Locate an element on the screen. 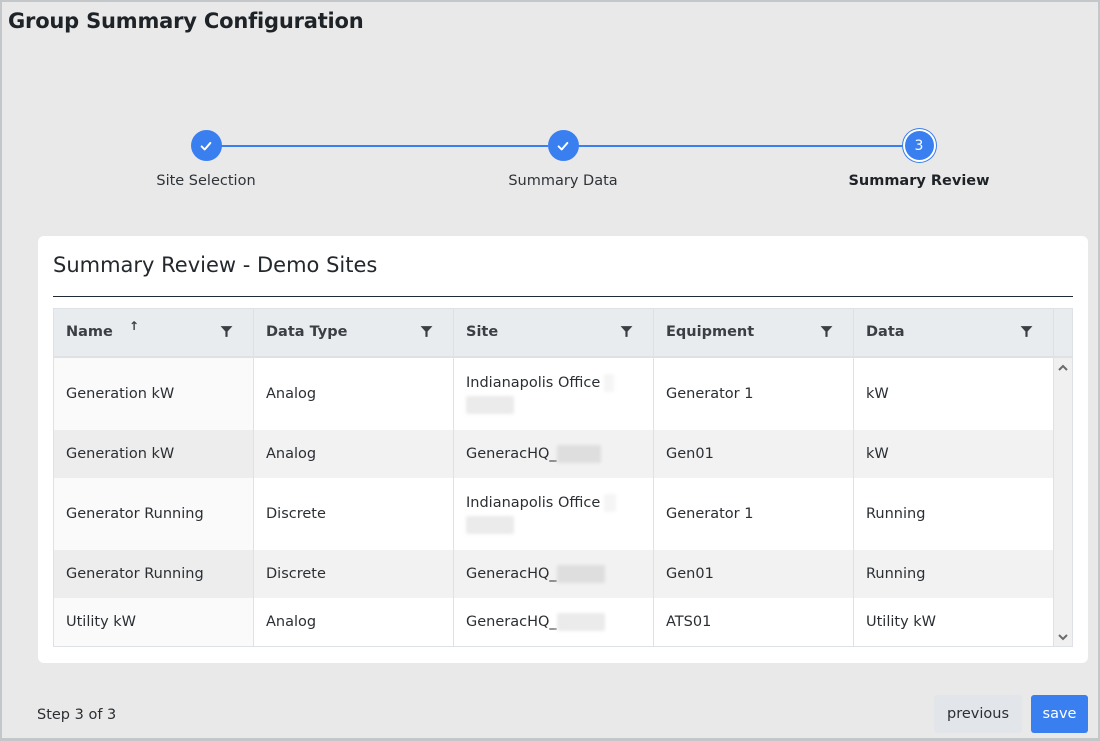  step-summary-data: Summary Data is located at coordinates (563, 159).